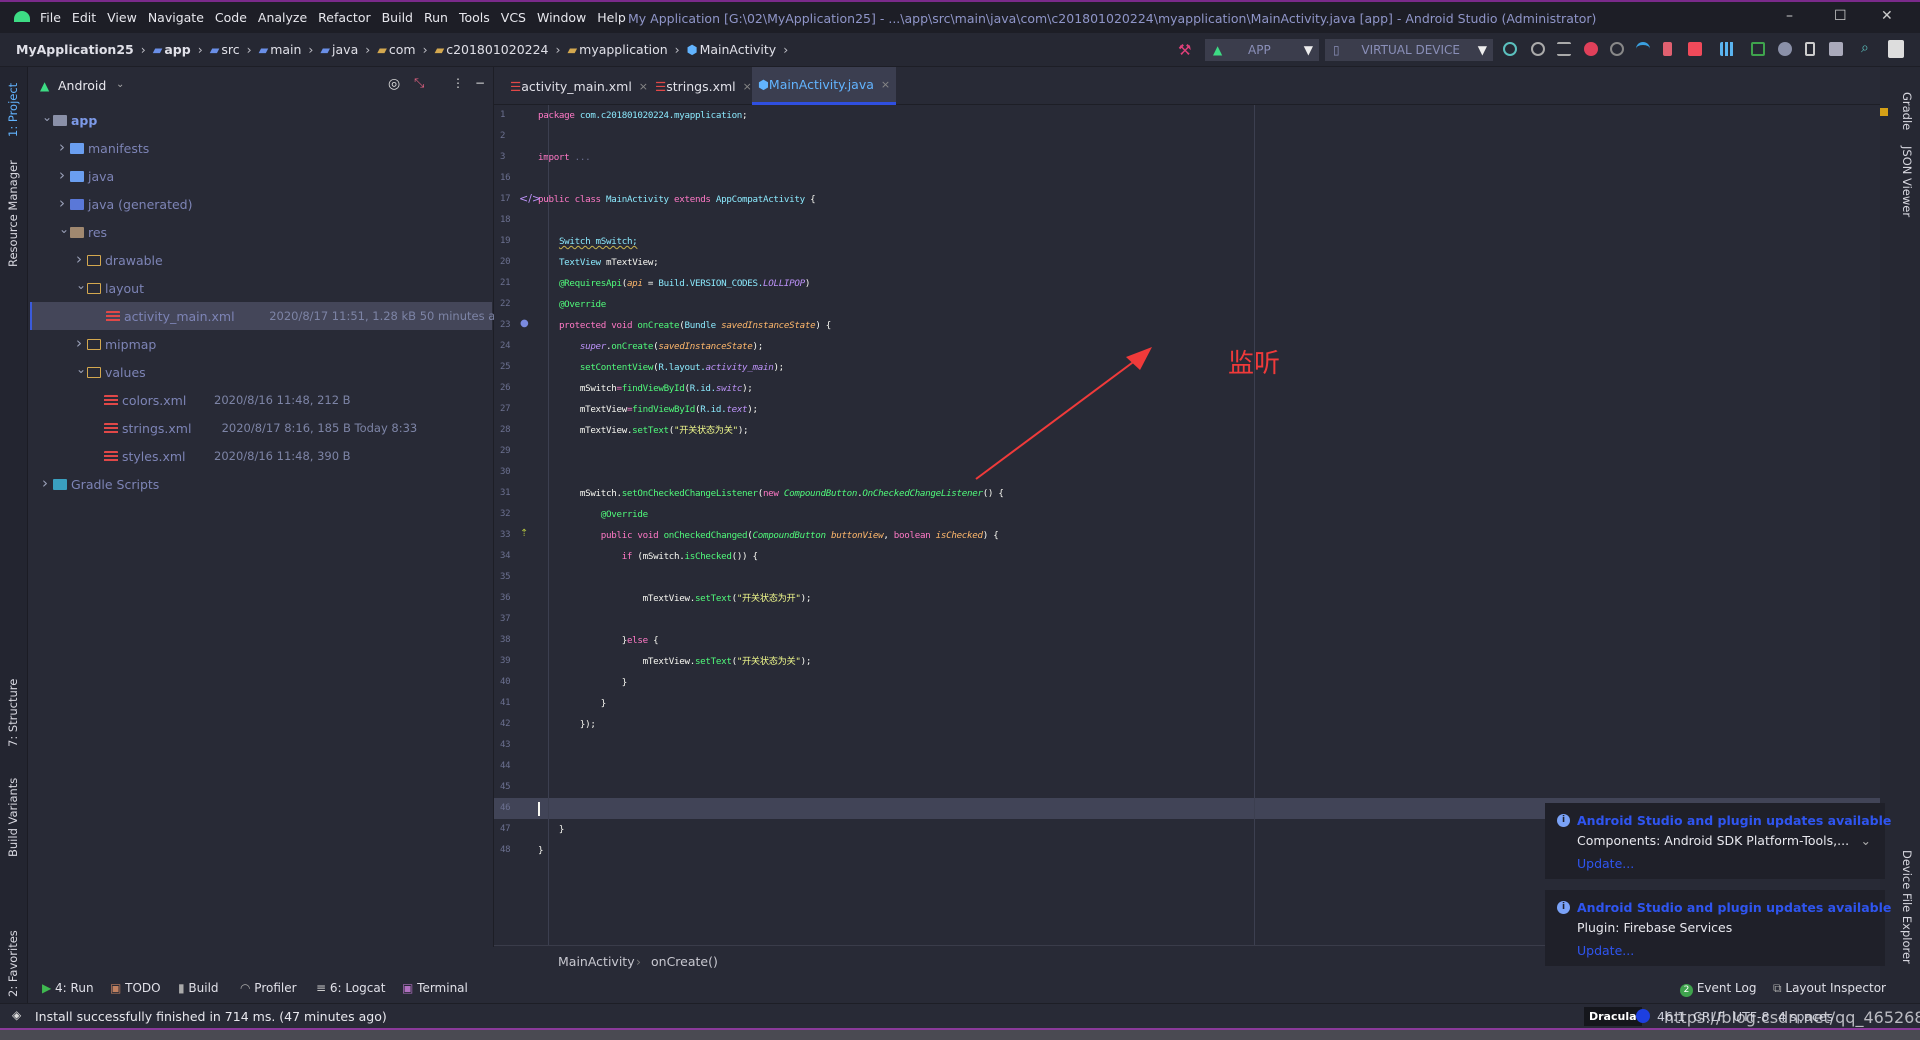 The image size is (1920, 1040). Describe the element at coordinates (13, 963) in the screenshot. I see `favorites-tool-button: 2: Favorites` at that location.